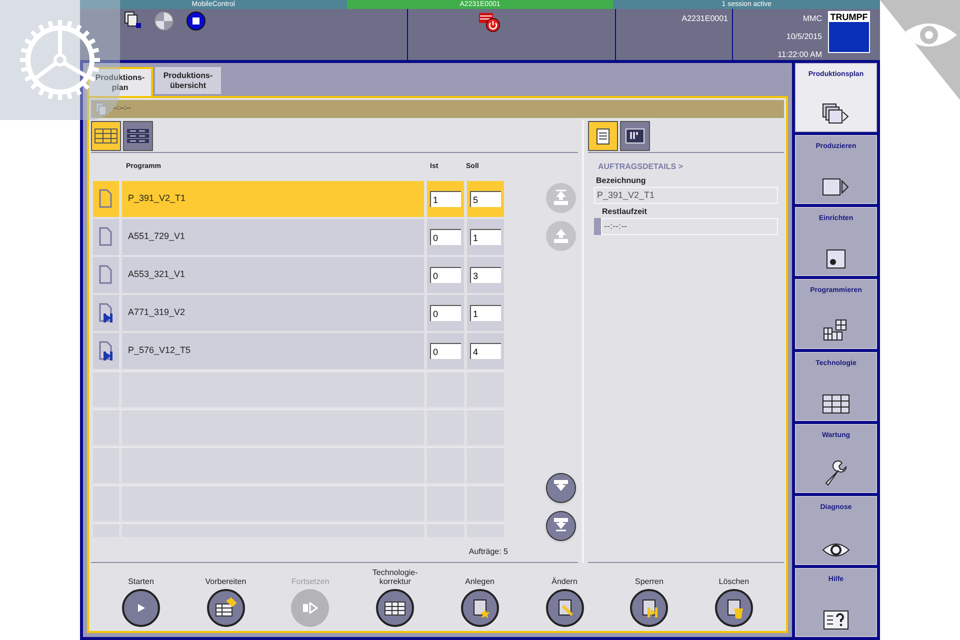 This screenshot has height=640, width=960. Describe the element at coordinates (686, 195) in the screenshot. I see `field-value: P_391_V2_T1` at that location.